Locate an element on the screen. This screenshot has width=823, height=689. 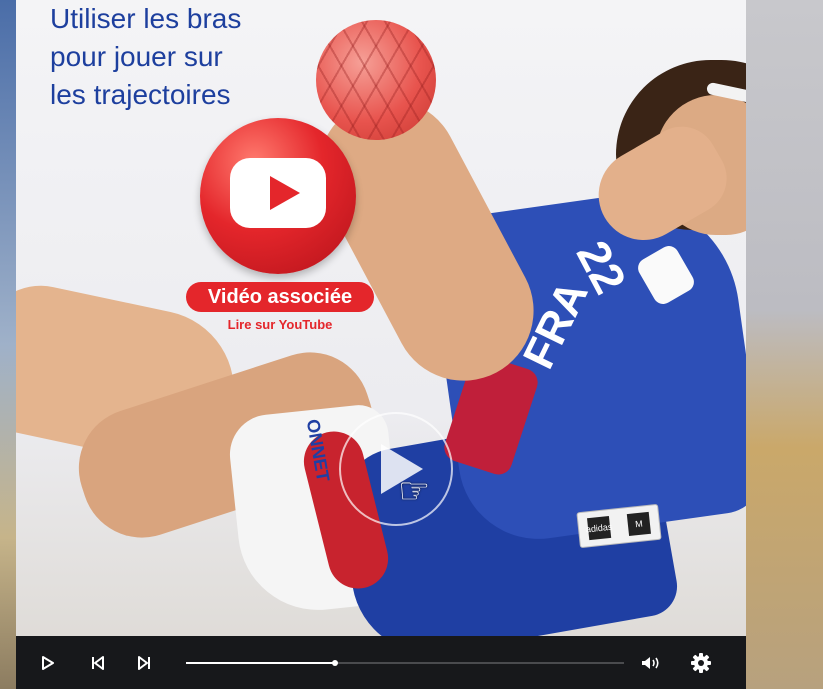
background-left-strip is located at coordinates (8, 344).